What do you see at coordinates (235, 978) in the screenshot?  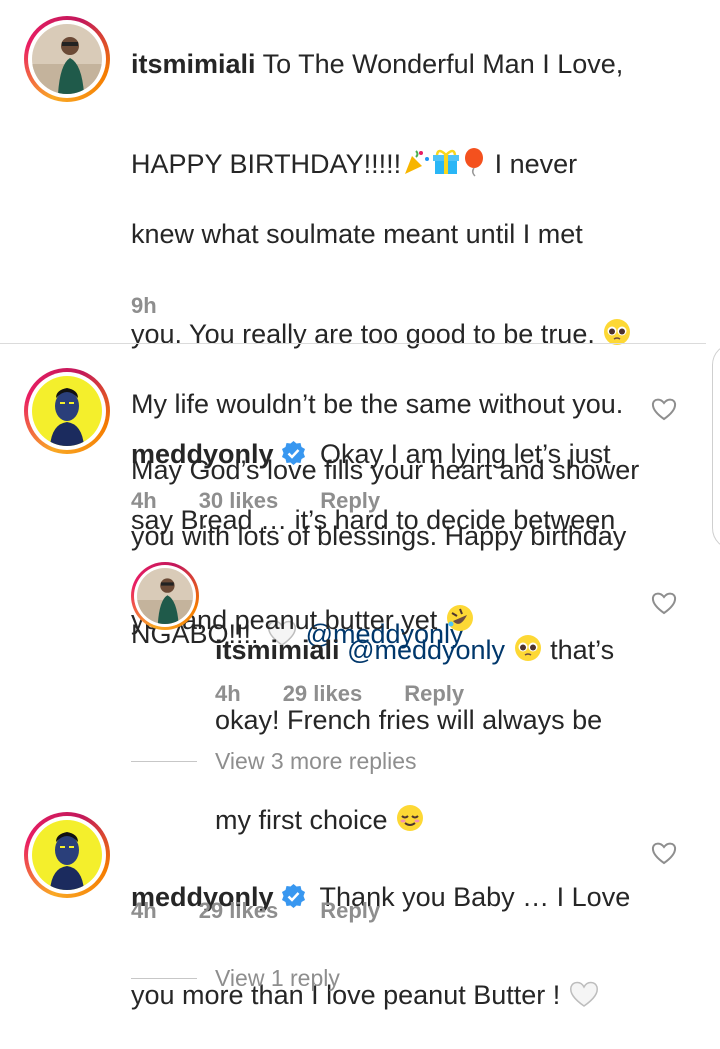 I see `view-1-reply-button: View 1 reply` at bounding box center [235, 978].